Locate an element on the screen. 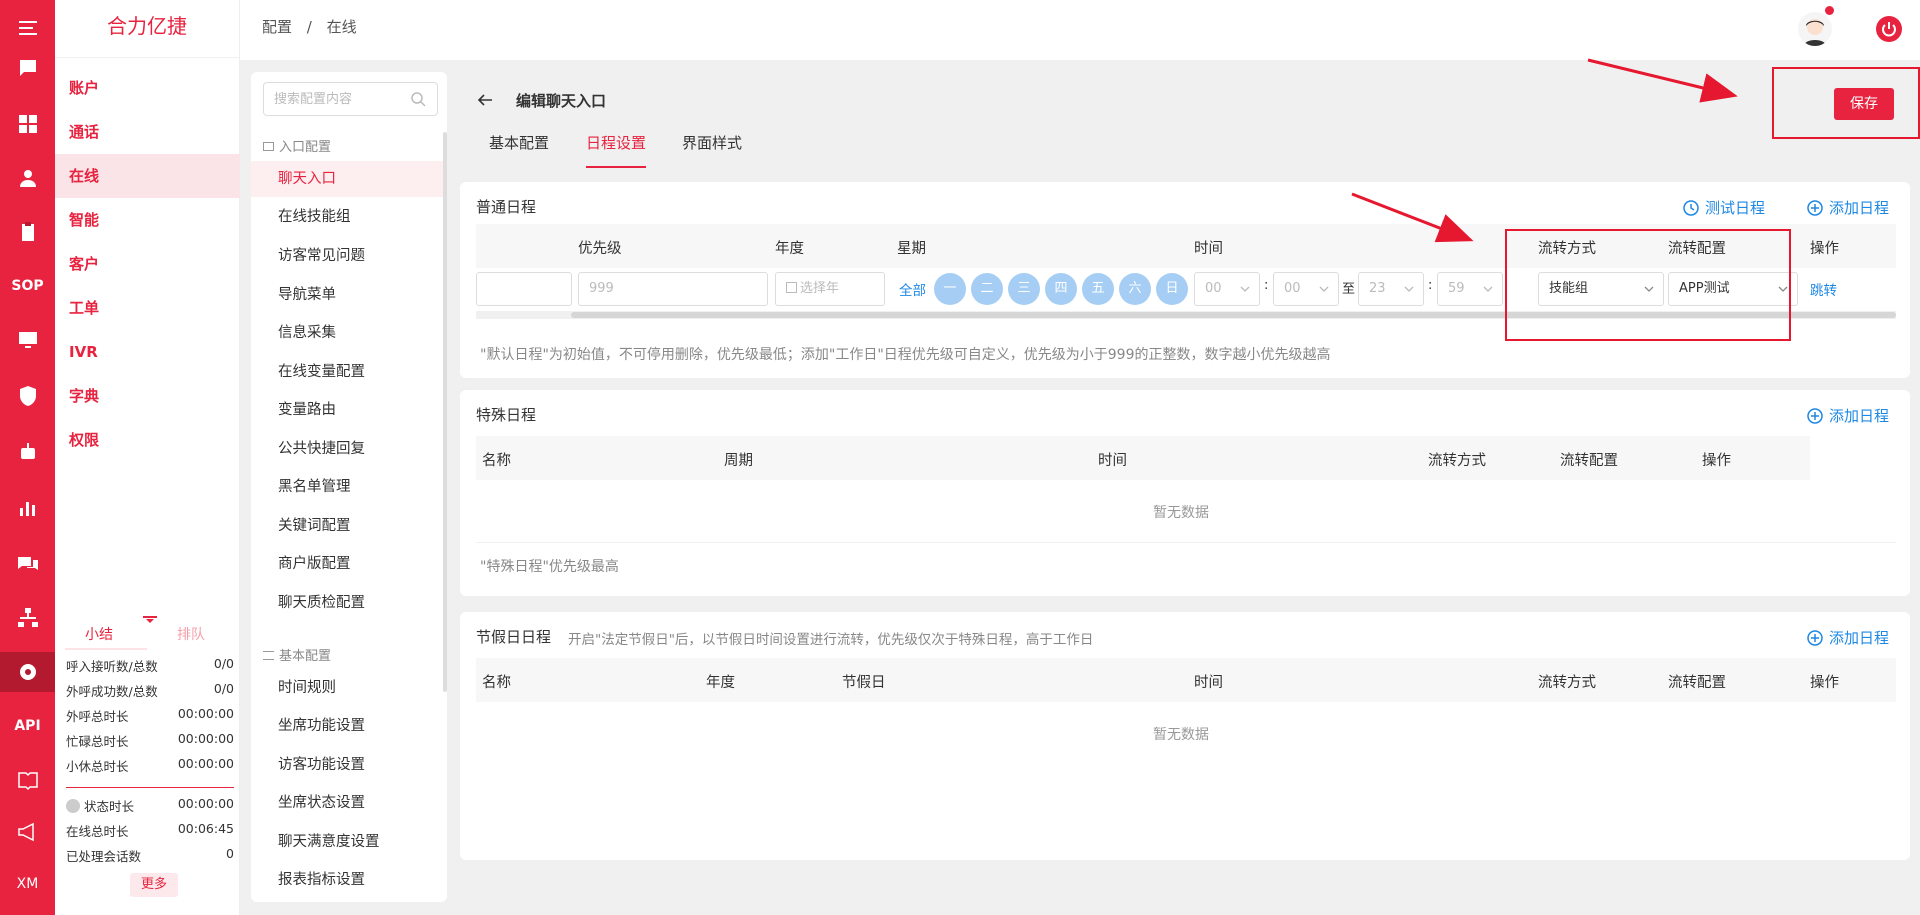 The height and width of the screenshot is (915, 1920). sidebar-item-account: 账户 is located at coordinates (147, 88).